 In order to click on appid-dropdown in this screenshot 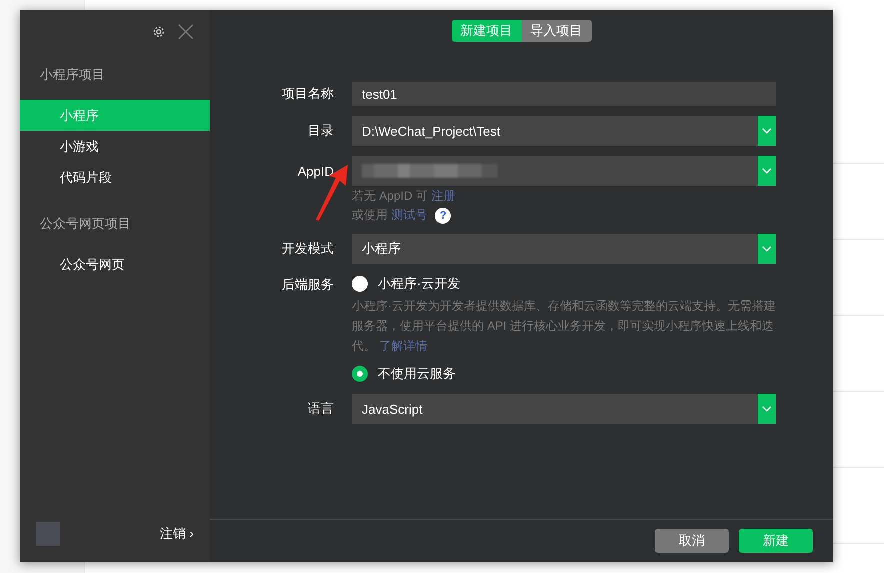, I will do `click(564, 171)`.